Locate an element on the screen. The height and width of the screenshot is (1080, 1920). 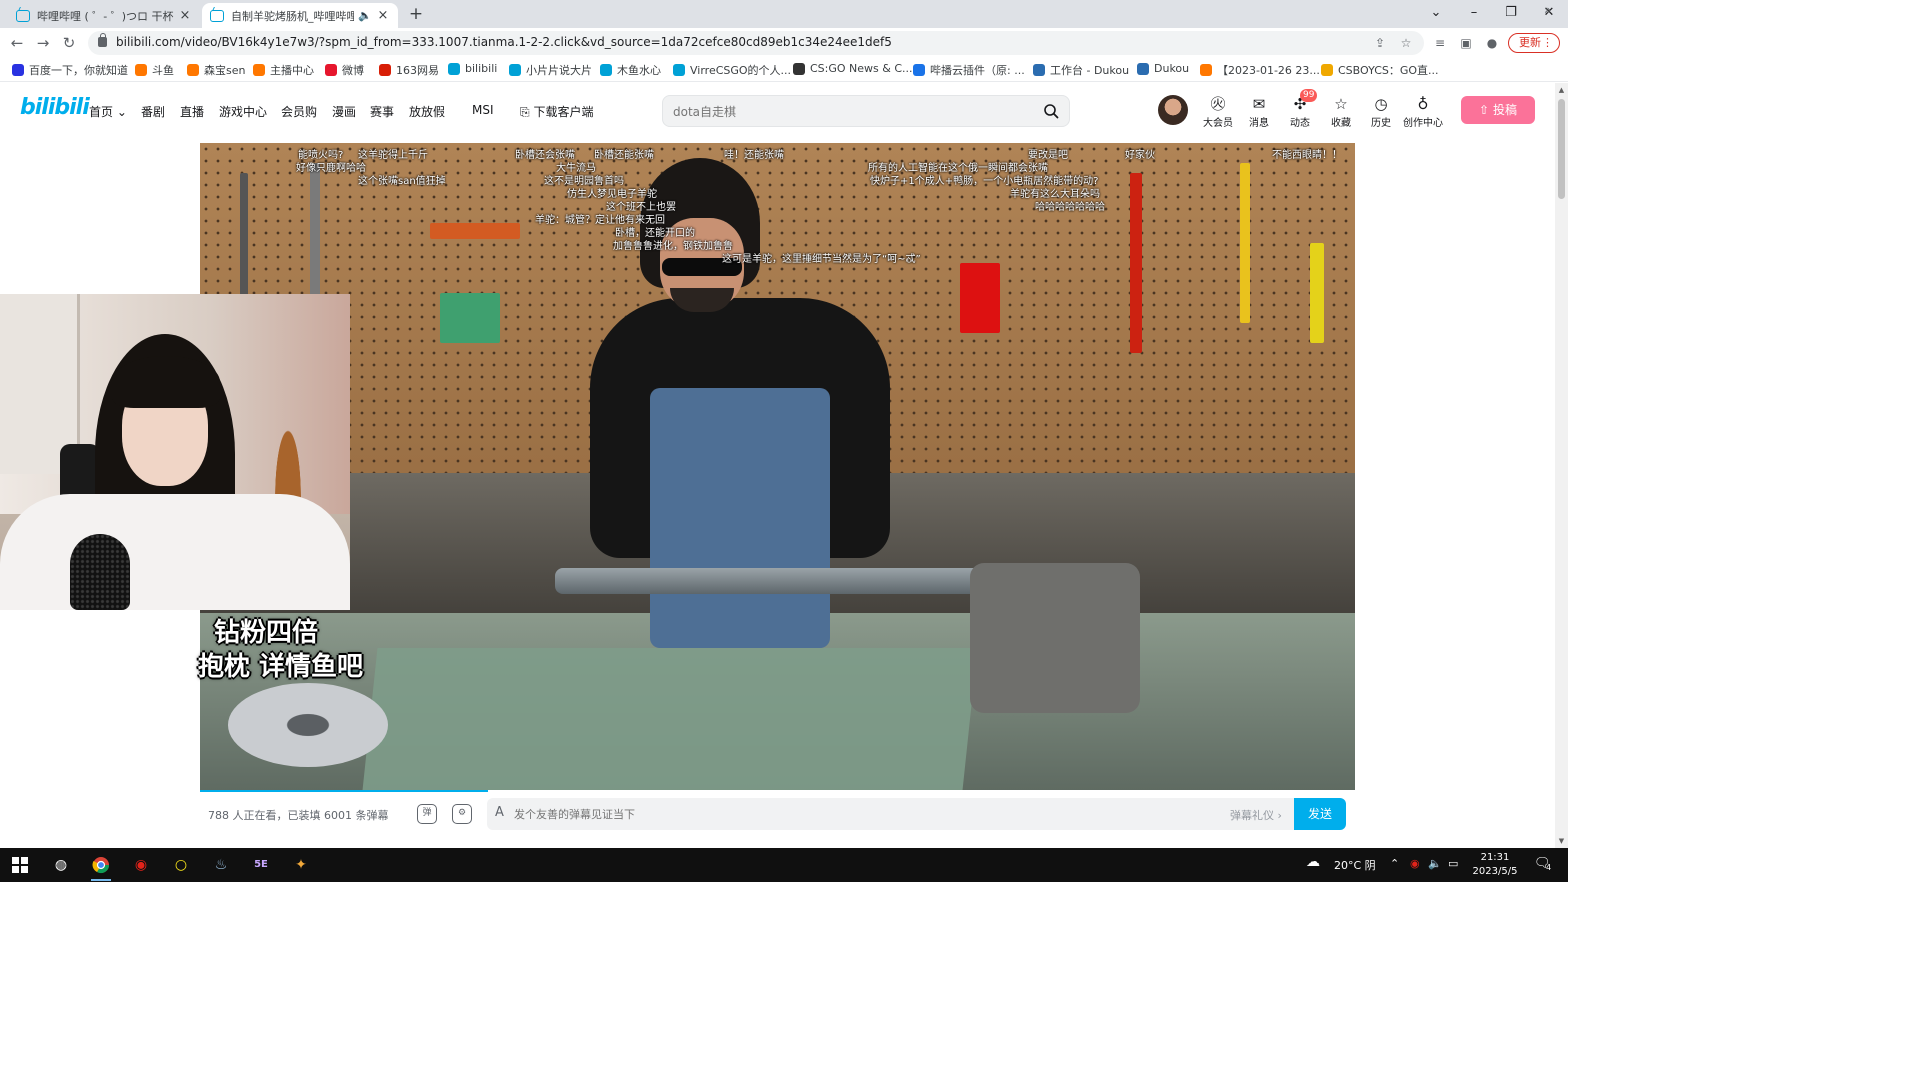
bookmark-star-icon: ☆ is located at coordinates (1406, 43).